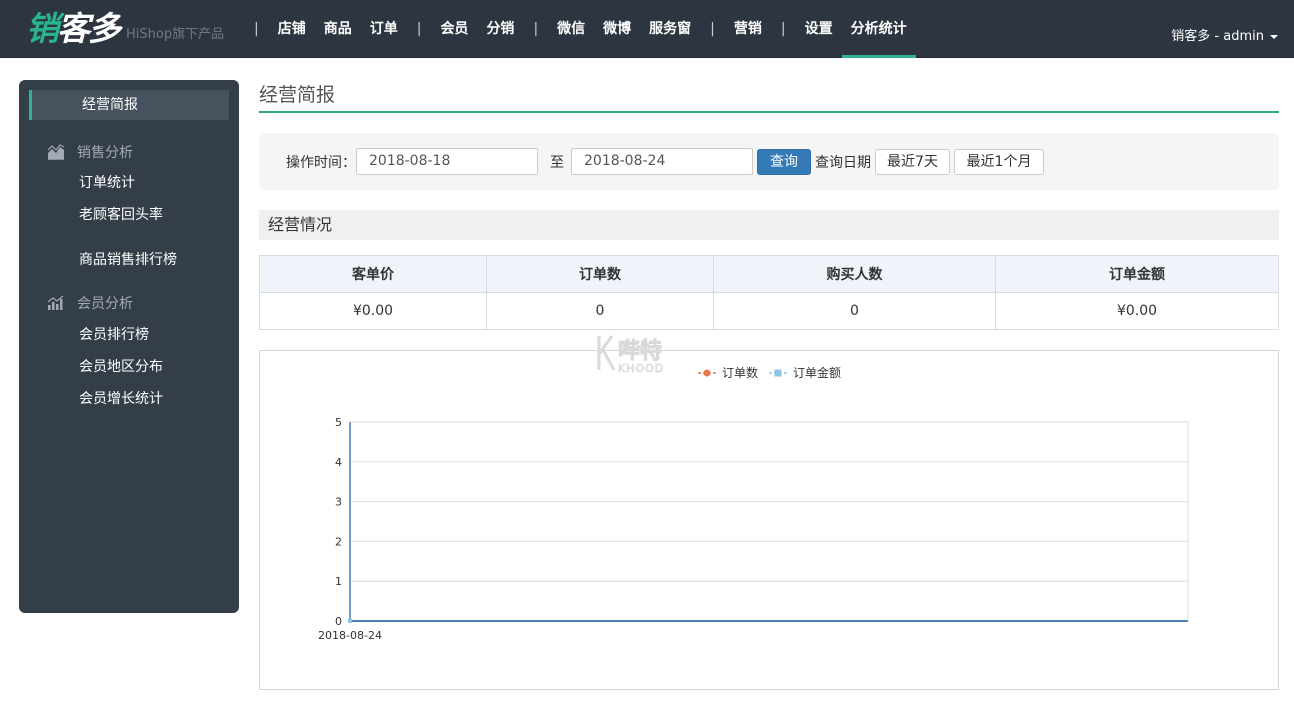 The height and width of the screenshot is (705, 1294). I want to click on nav-item: 订单, so click(384, 29).